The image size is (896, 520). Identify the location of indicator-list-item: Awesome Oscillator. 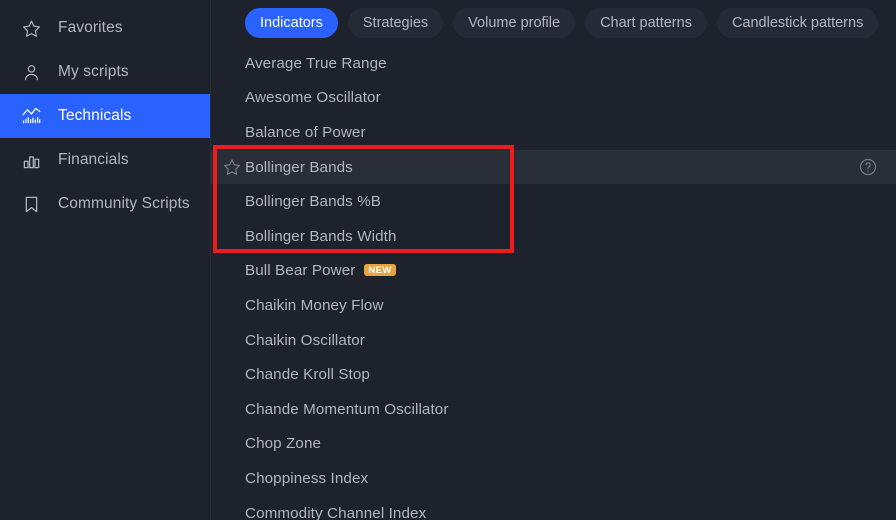
(553, 98).